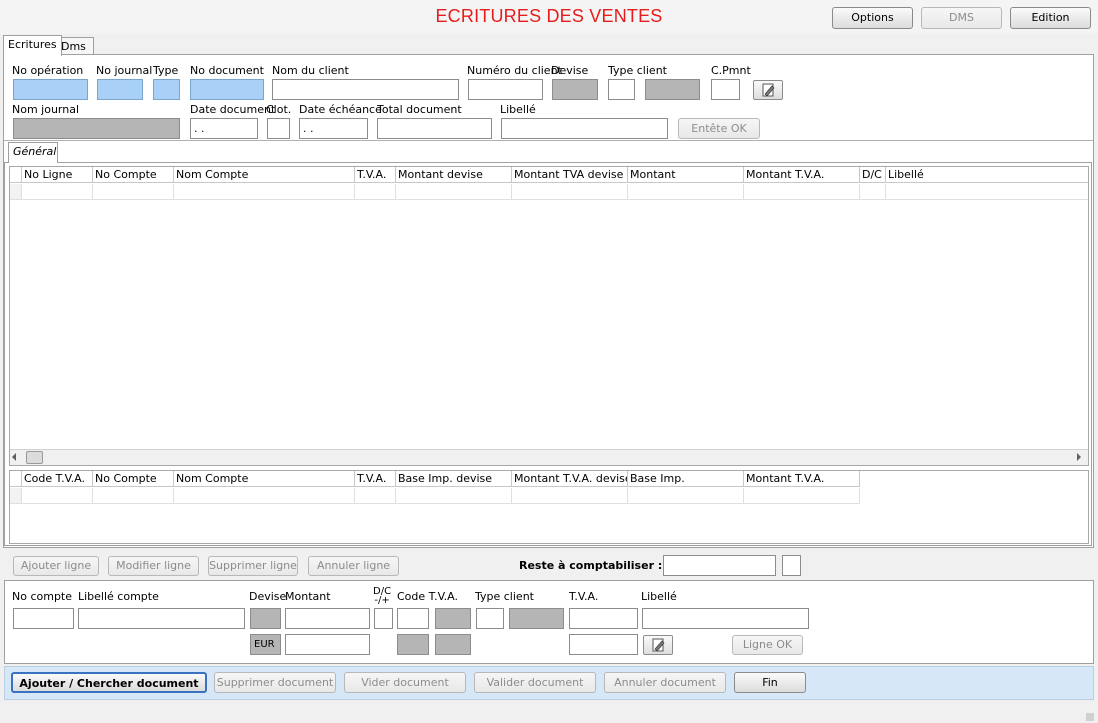 The image size is (1098, 723). What do you see at coordinates (1090, 717) in the screenshot?
I see `resize-grip` at bounding box center [1090, 717].